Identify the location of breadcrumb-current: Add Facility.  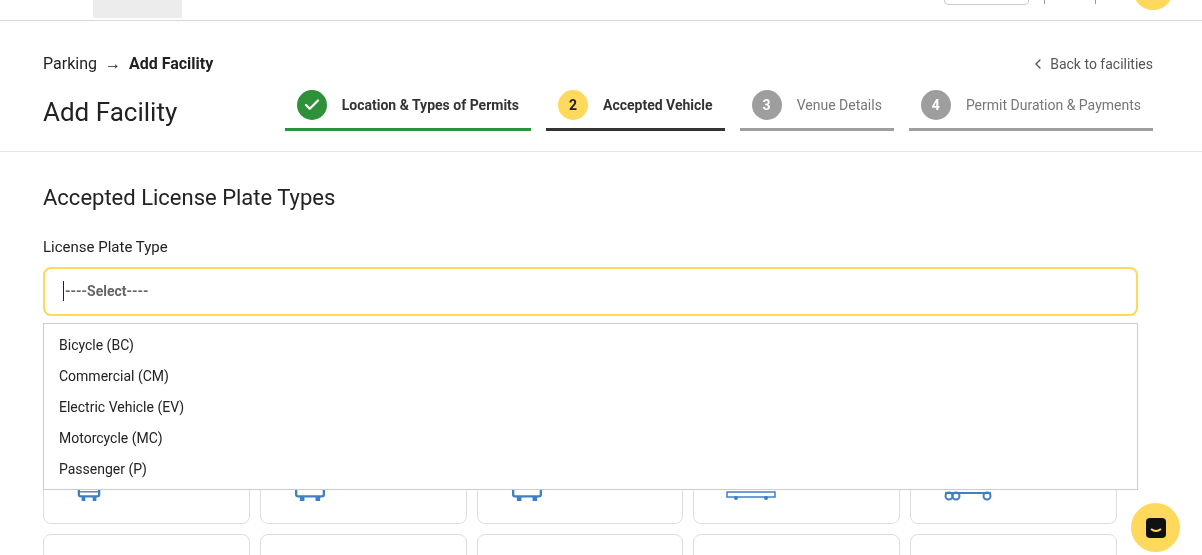
(171, 64).